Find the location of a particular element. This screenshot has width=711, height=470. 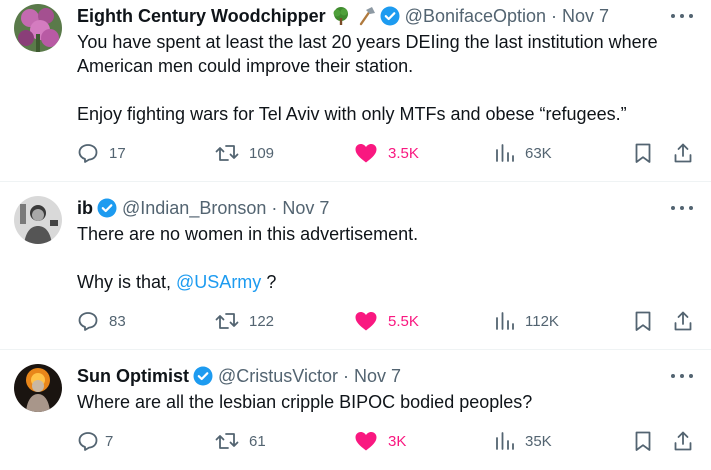

tweet-actions: 83 122 5.5K 112K is located at coordinates (385, 321).